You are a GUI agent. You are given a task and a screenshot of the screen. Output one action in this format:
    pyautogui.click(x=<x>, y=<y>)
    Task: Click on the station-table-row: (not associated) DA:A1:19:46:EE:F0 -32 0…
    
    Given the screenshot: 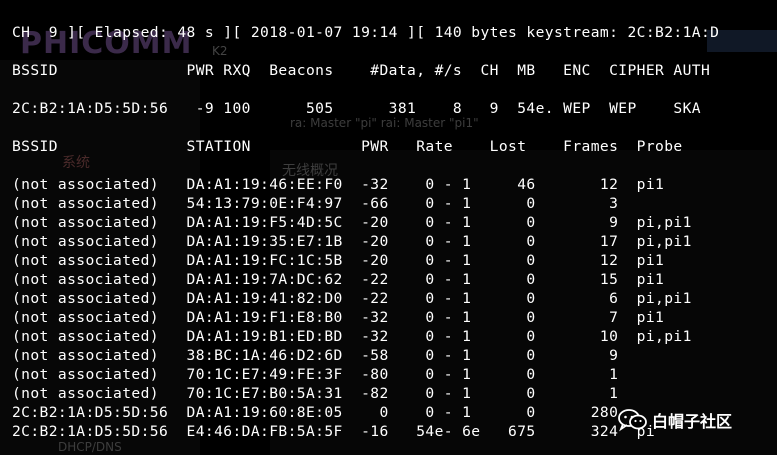 What is the action you would take?
    pyautogui.click(x=338, y=184)
    